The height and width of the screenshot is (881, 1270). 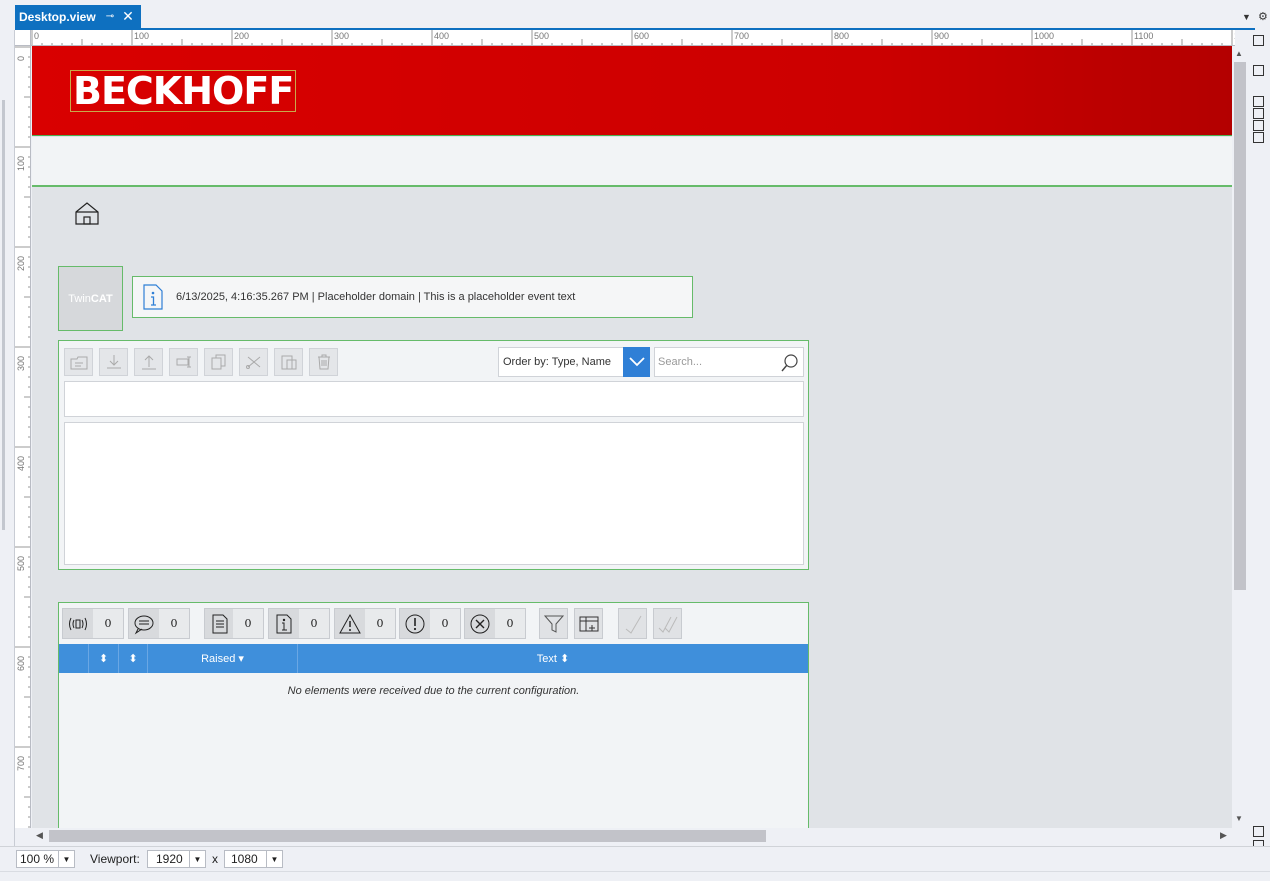 I want to click on ruler-top: 0 100 200 300 400 500 600 700 800 900 1000 1100 120, so click(x=633, y=38).